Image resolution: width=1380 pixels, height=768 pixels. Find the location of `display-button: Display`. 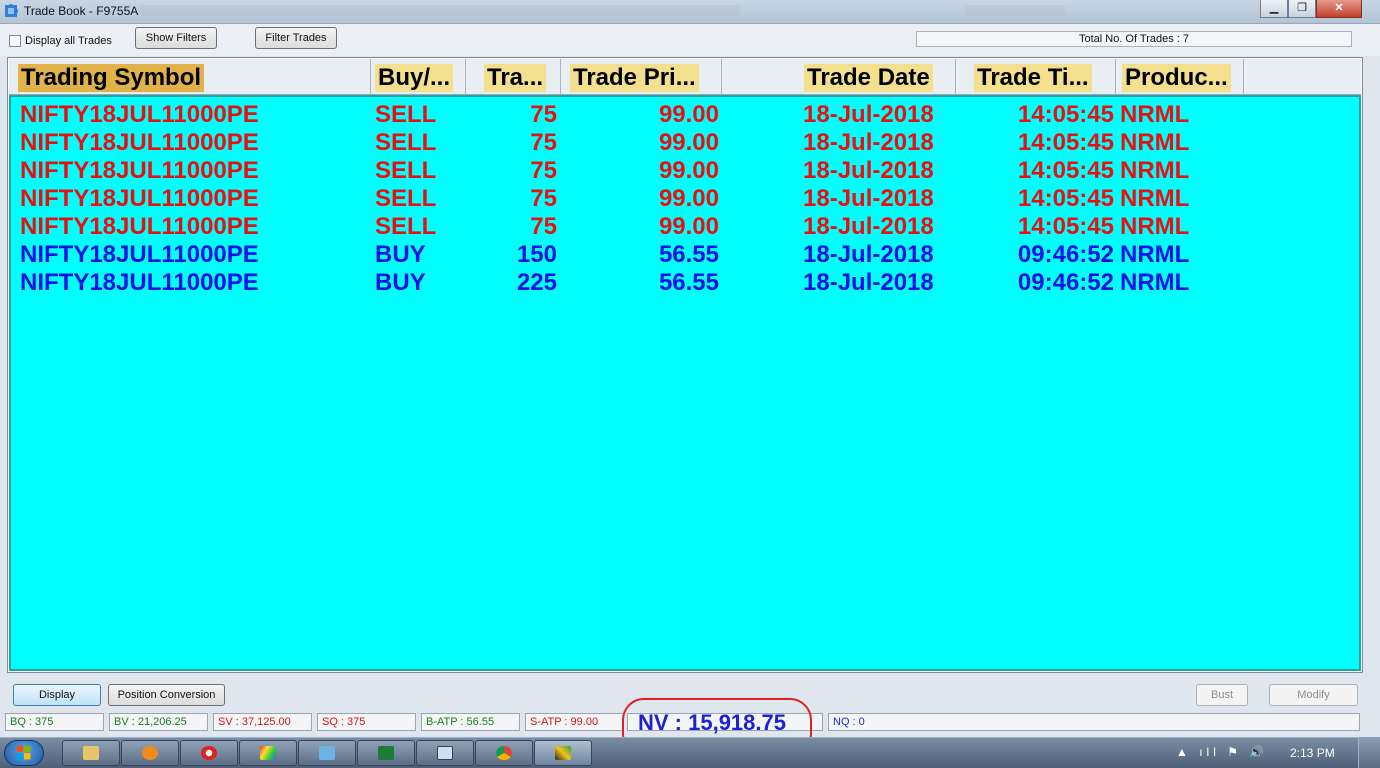

display-button: Display is located at coordinates (57, 695).